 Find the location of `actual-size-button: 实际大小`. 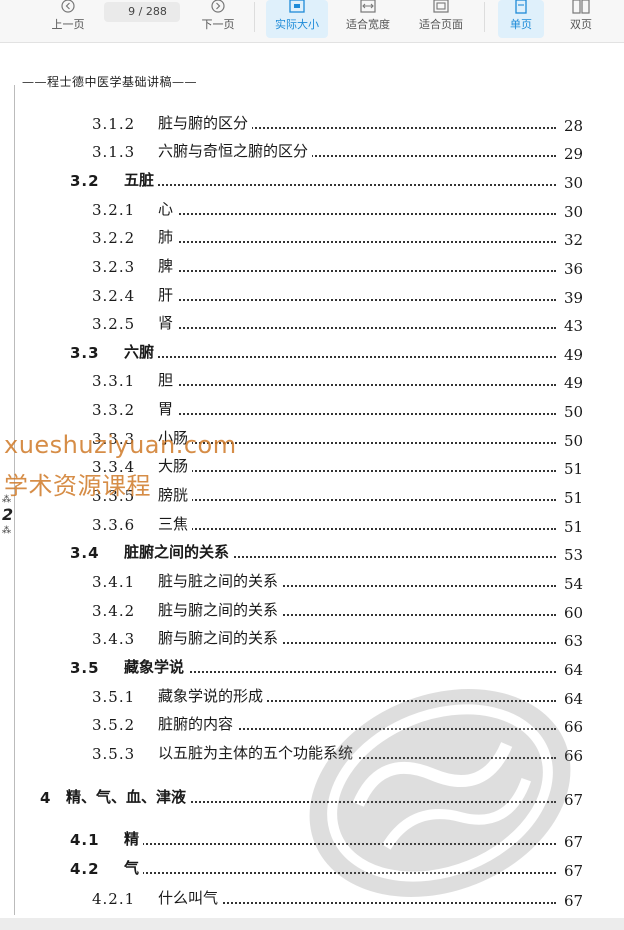

actual-size-button: 实际大小 is located at coordinates (297, 19).